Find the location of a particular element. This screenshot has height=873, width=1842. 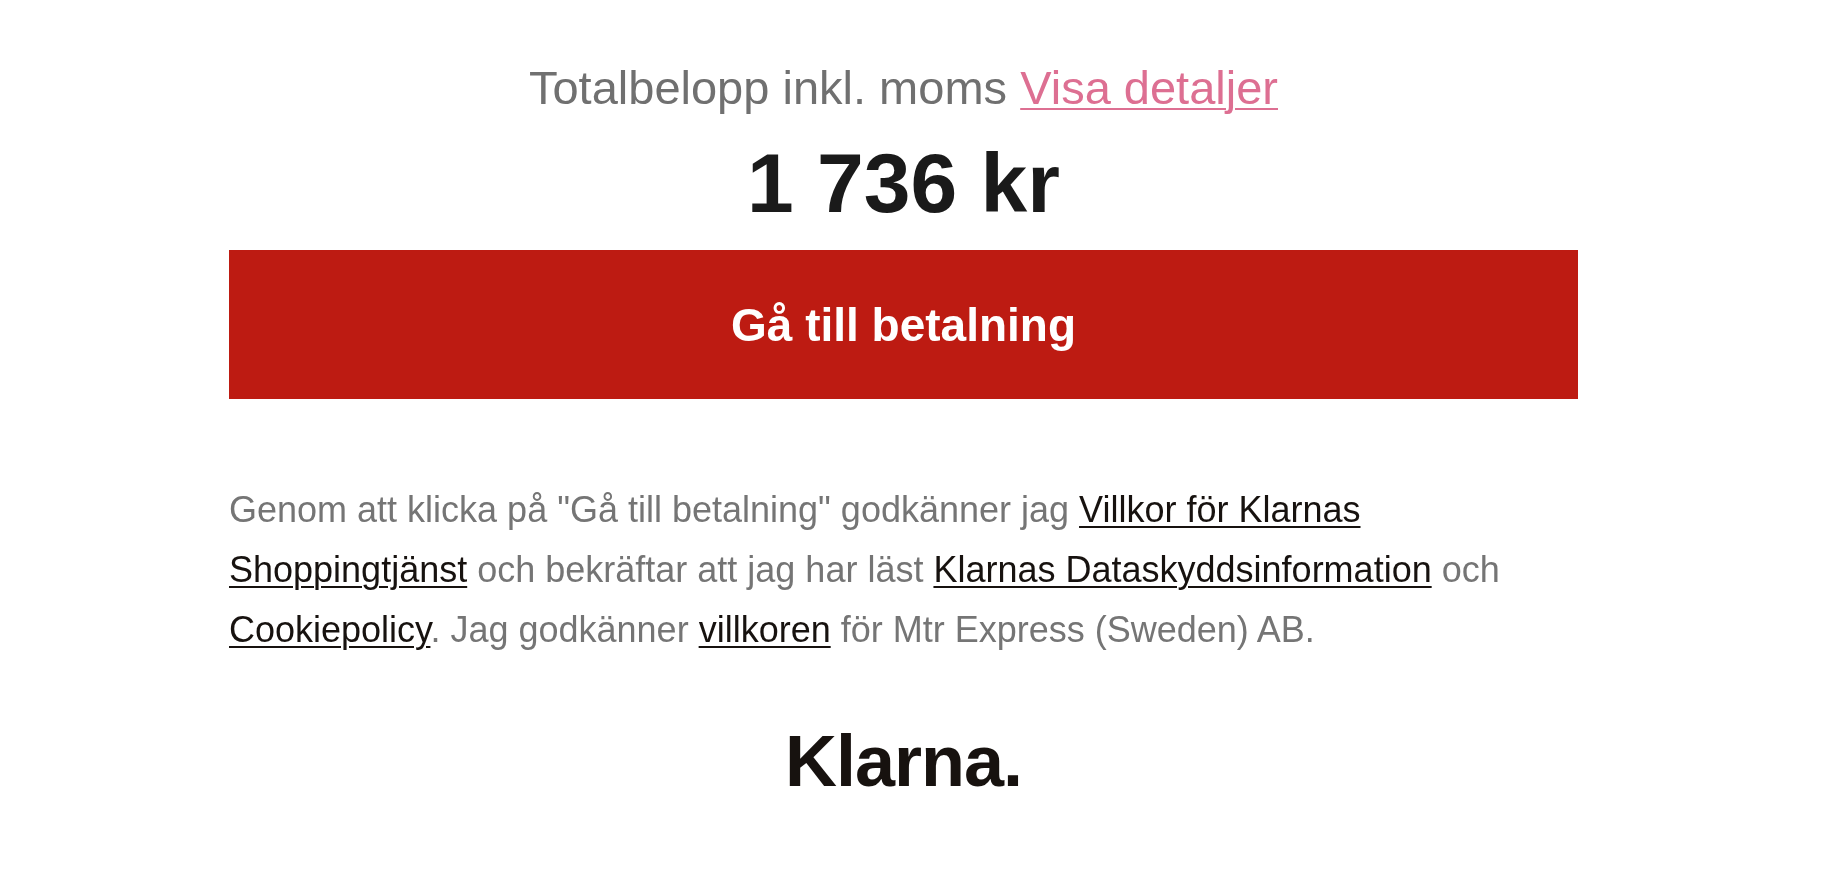

terms-link: Cookiepolicy is located at coordinates (330, 629).